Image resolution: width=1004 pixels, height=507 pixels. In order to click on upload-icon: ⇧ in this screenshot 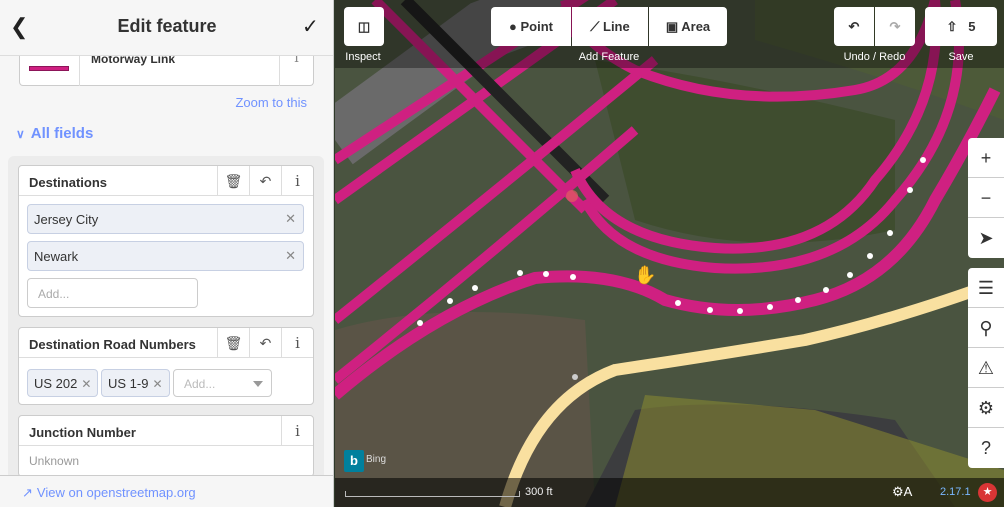, I will do `click(952, 26)`.